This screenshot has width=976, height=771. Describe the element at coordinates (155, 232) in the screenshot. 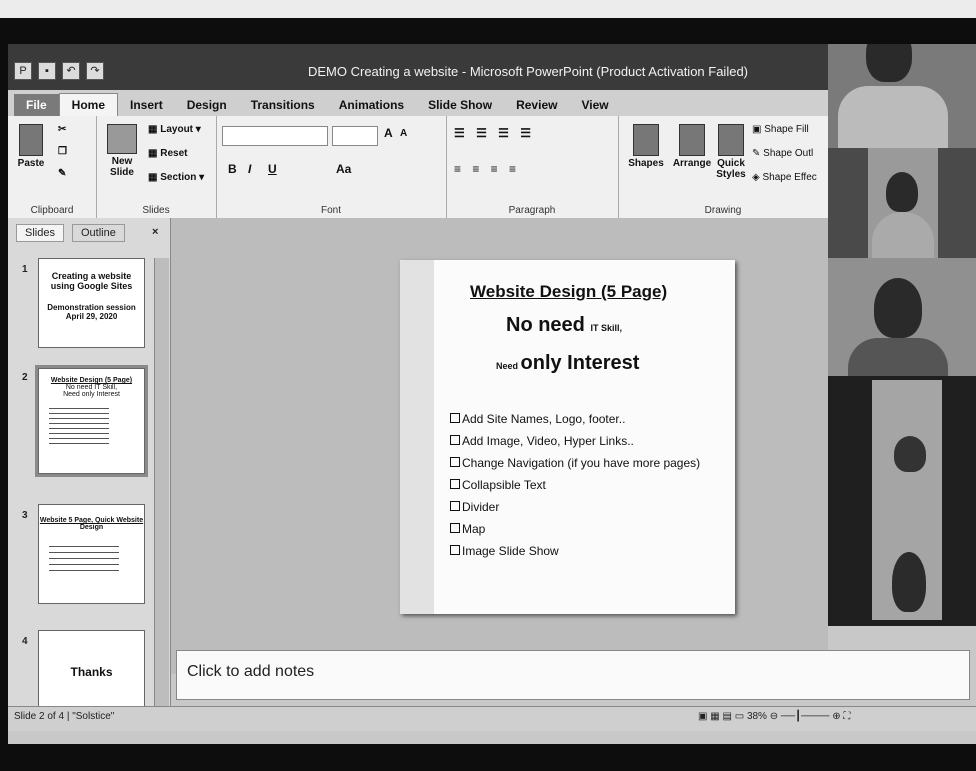

I see `close-icon: ×` at that location.